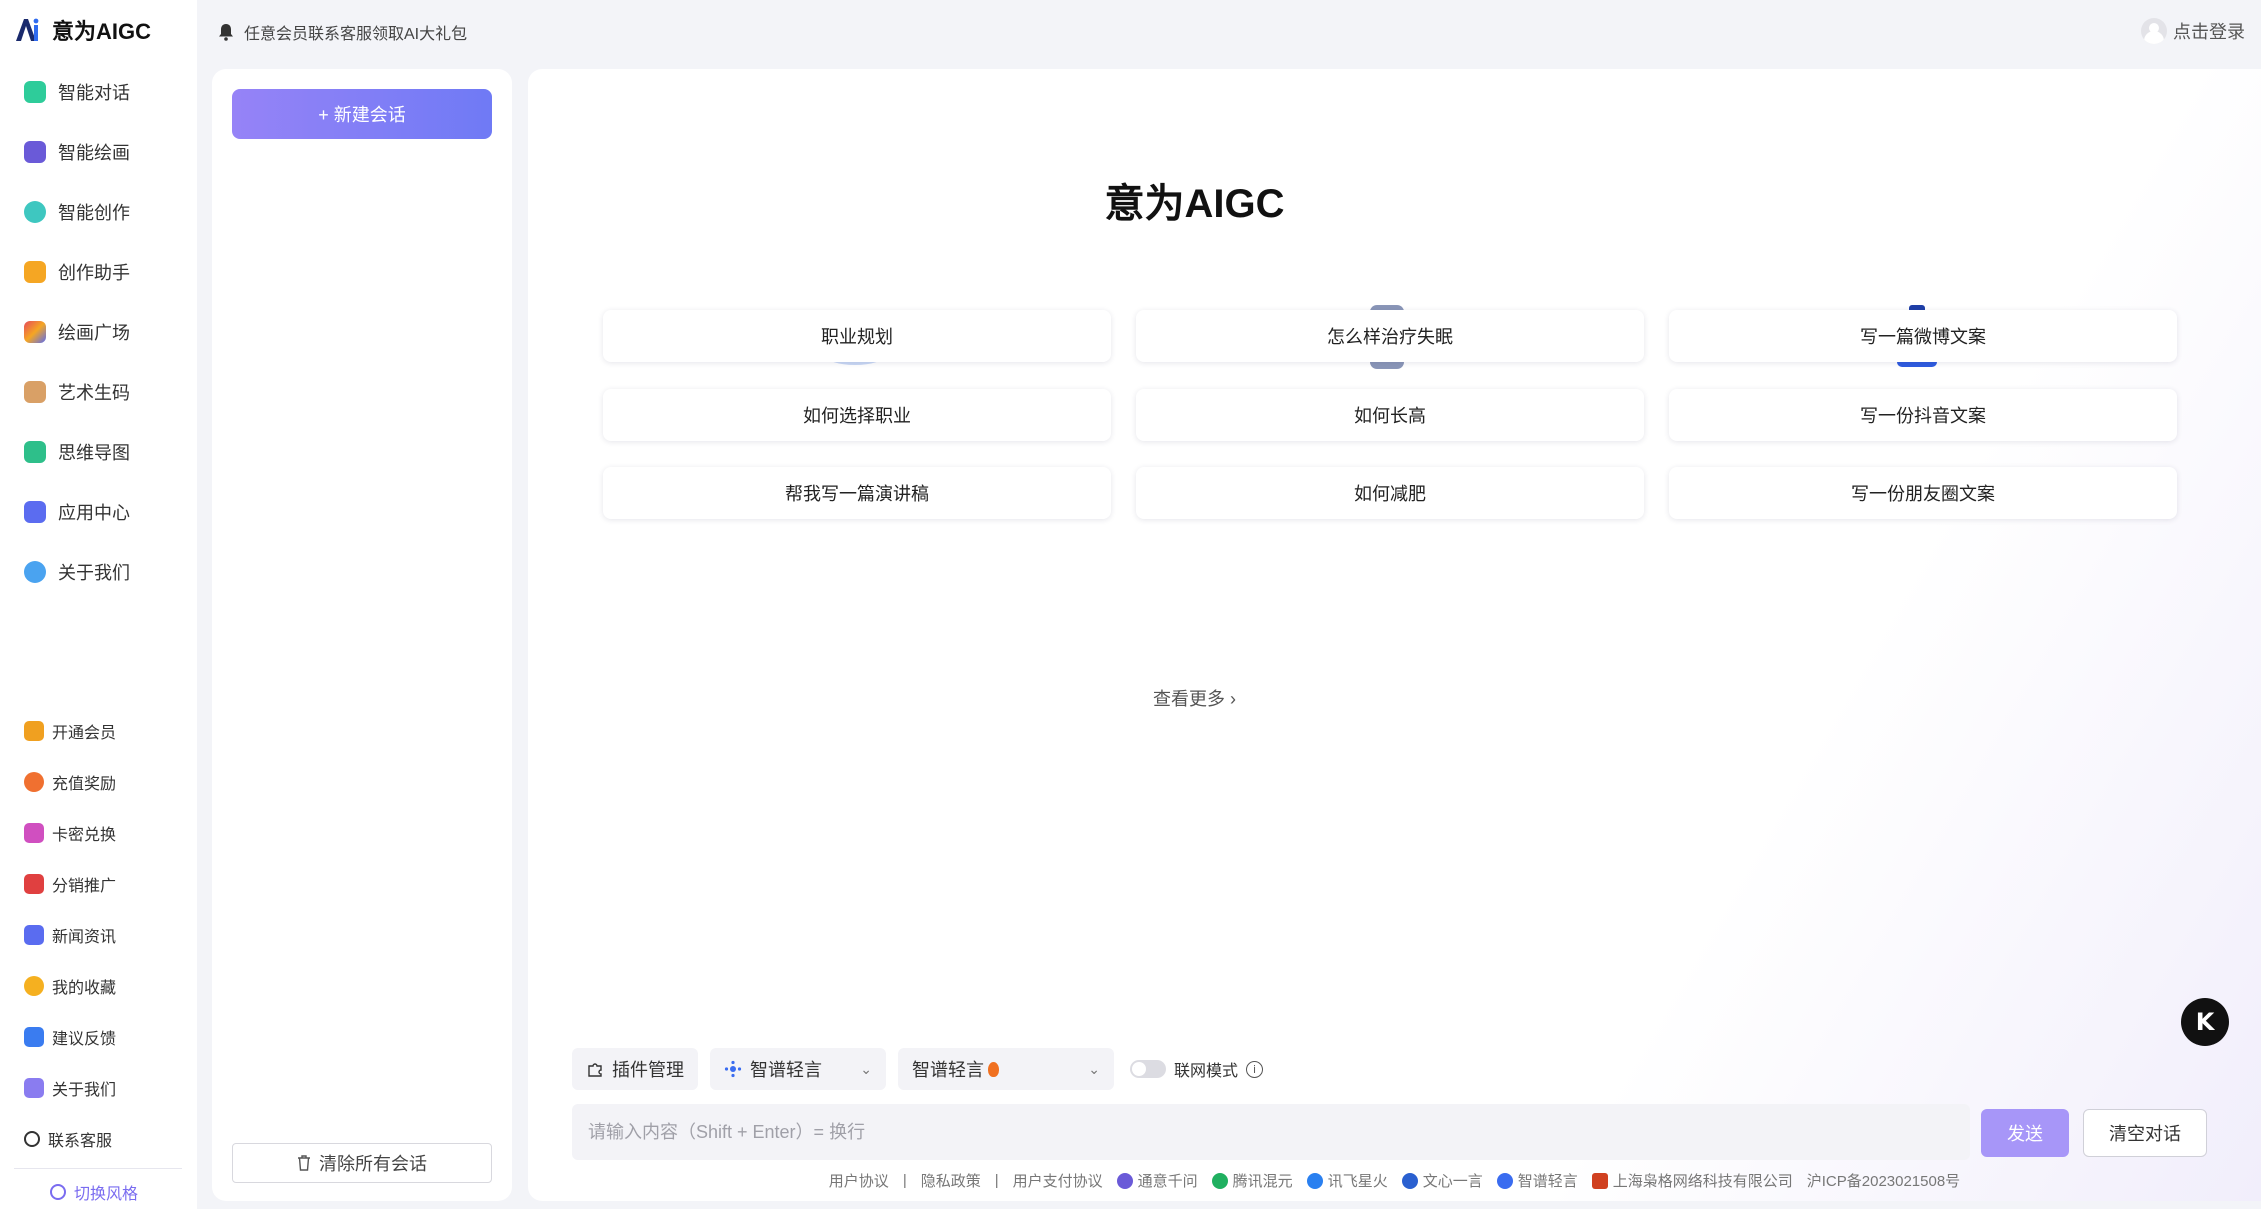  What do you see at coordinates (1923, 336) in the screenshot?
I see `prompt-card: 写一篇微博文案` at bounding box center [1923, 336].